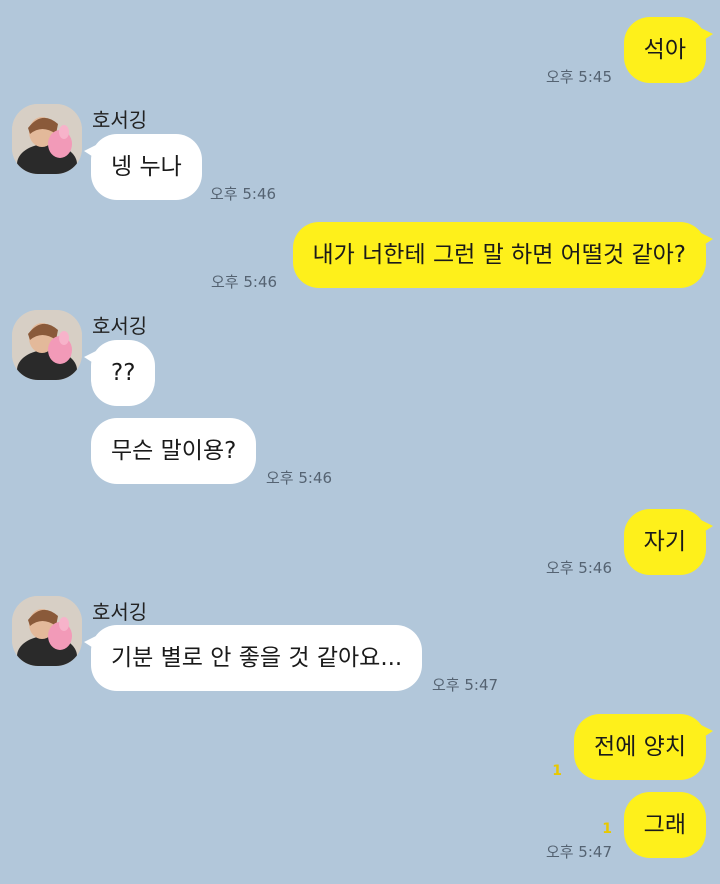 The height and width of the screenshot is (884, 720). I want to click on my-message-bubble: 자기, so click(668, 542).